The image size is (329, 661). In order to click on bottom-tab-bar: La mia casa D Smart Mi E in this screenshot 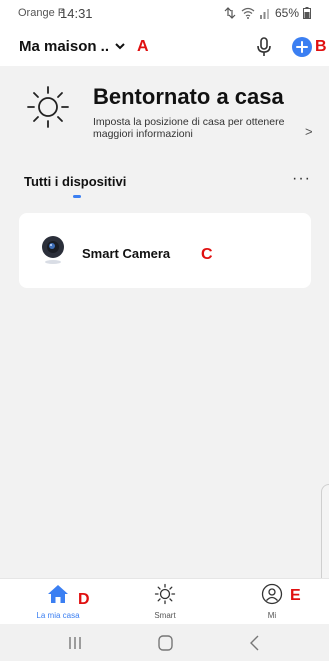, I will do `click(164, 601)`.